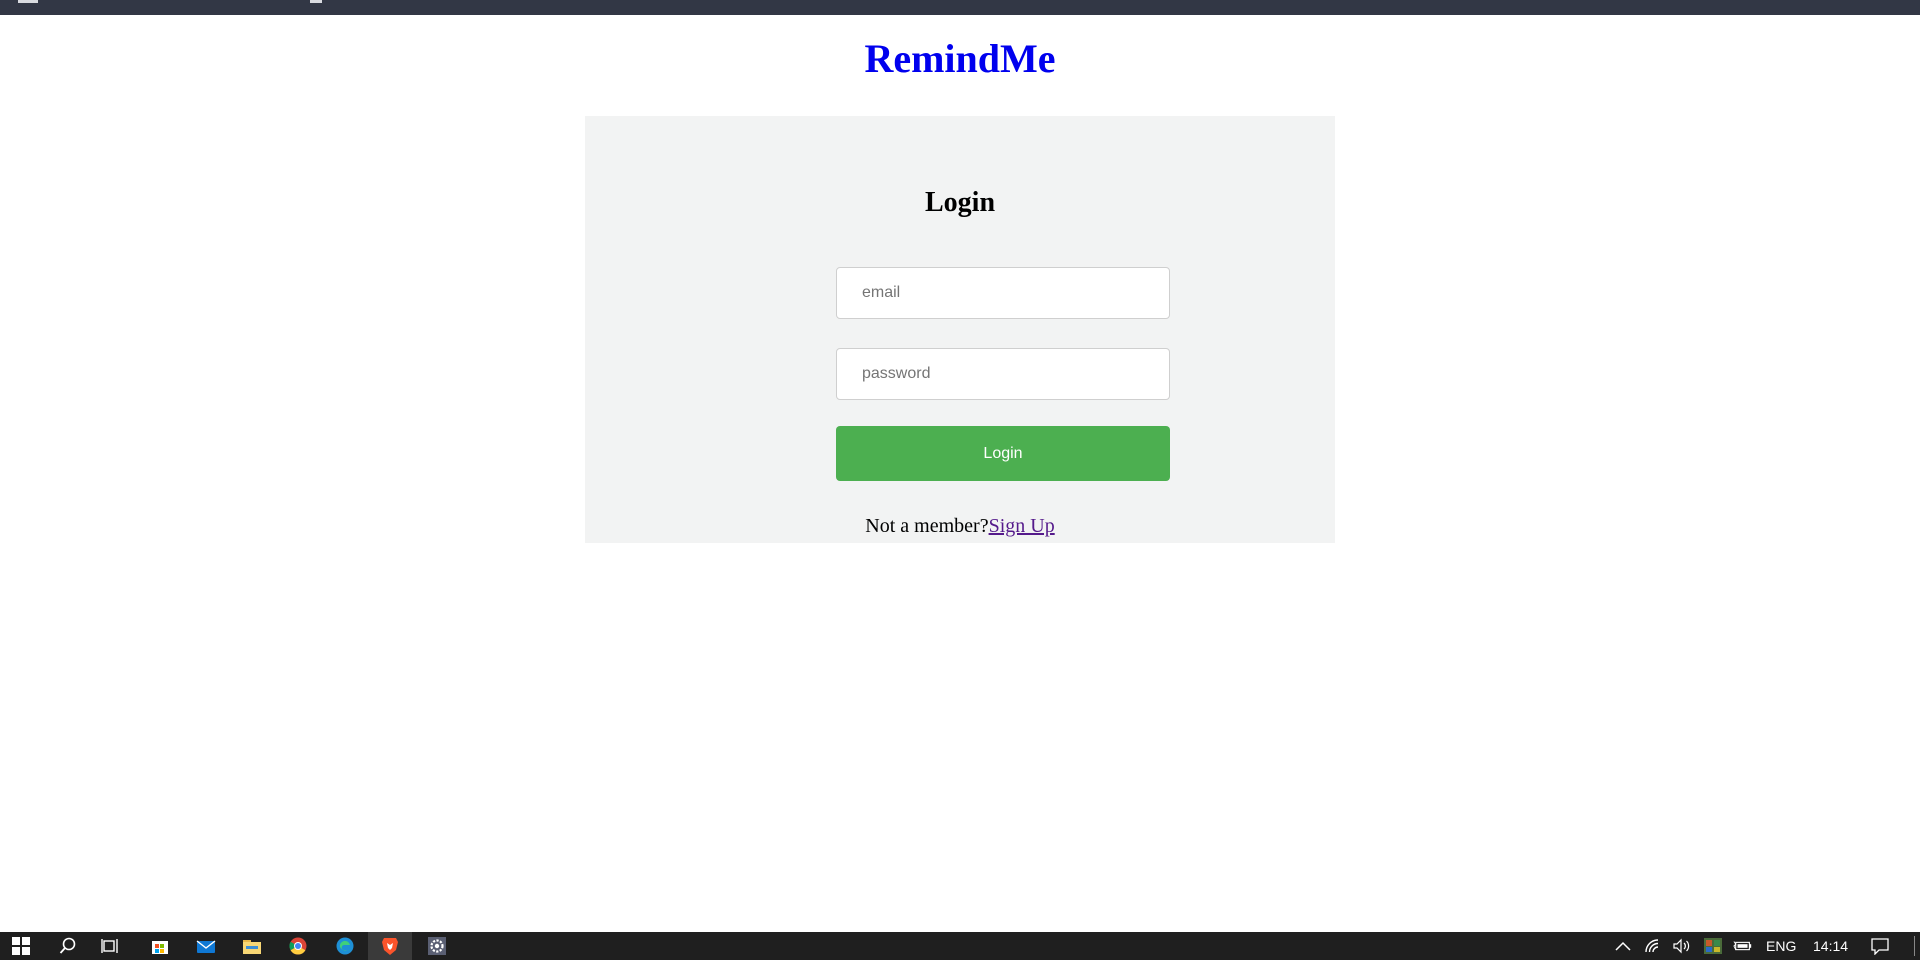  What do you see at coordinates (1914, 946) in the screenshot?
I see `show-desktop-edge` at bounding box center [1914, 946].